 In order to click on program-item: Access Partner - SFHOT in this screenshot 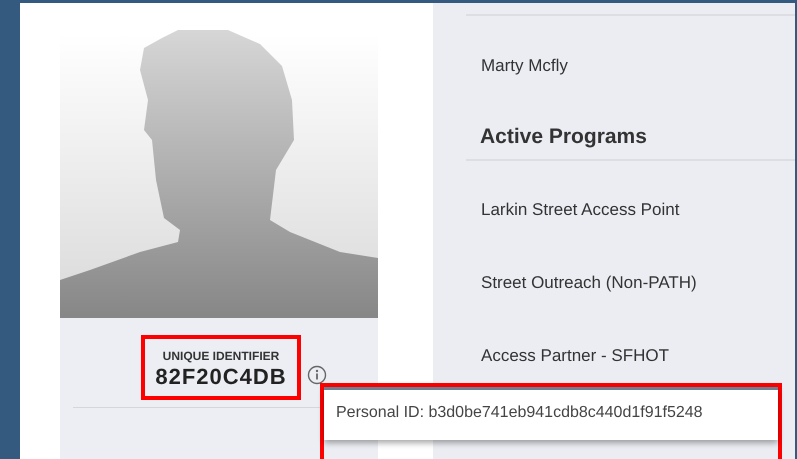, I will do `click(575, 356)`.